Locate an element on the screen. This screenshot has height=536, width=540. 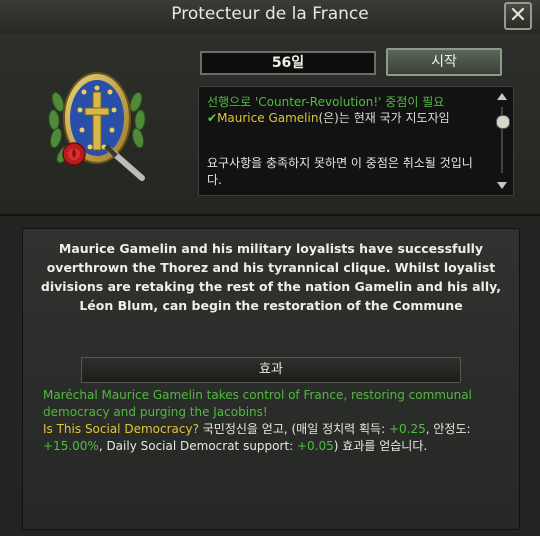
focus-days-counter: 56일 is located at coordinates (288, 63).